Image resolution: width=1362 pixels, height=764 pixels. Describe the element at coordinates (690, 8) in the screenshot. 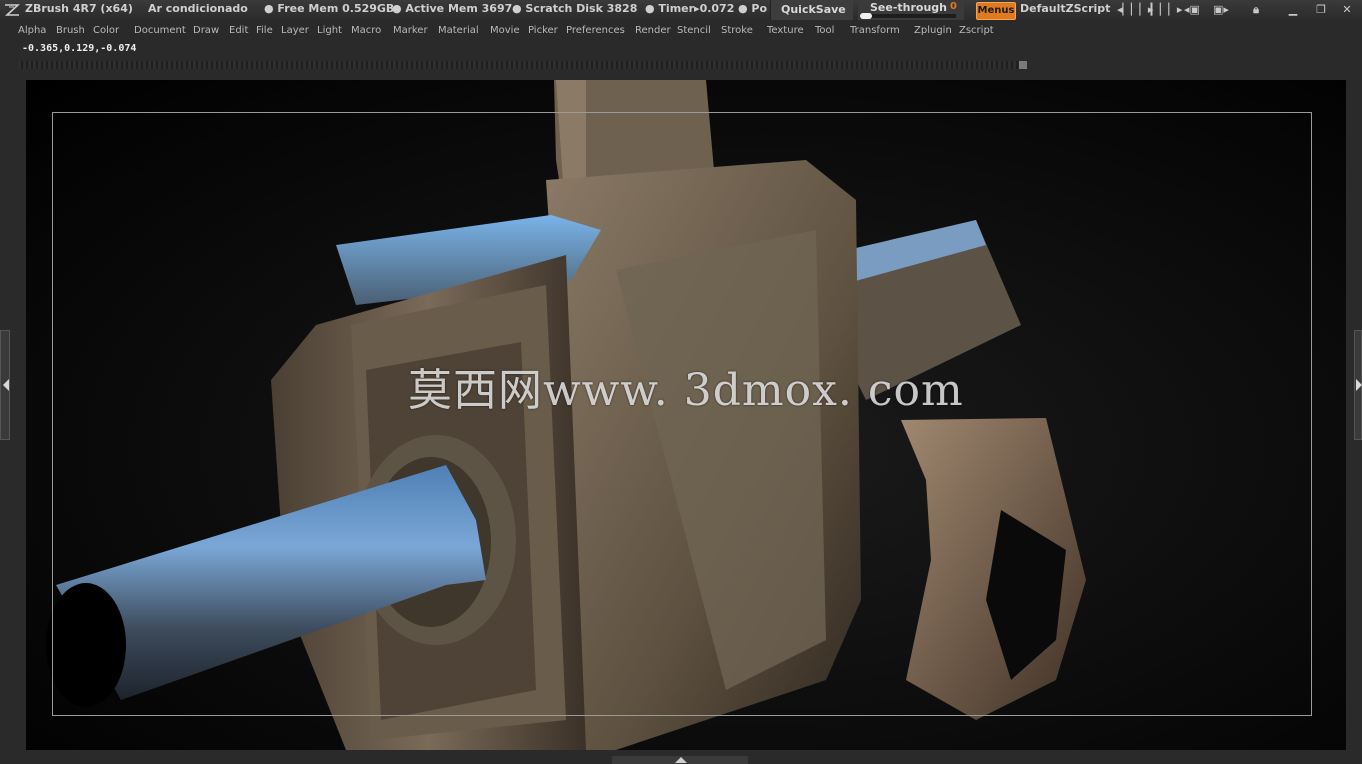

I see `timer-readout: ● Timer▸0.072` at that location.